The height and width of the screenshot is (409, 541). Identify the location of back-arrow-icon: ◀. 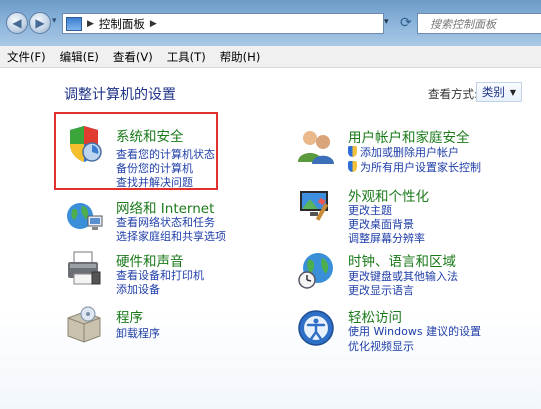
(17, 23).